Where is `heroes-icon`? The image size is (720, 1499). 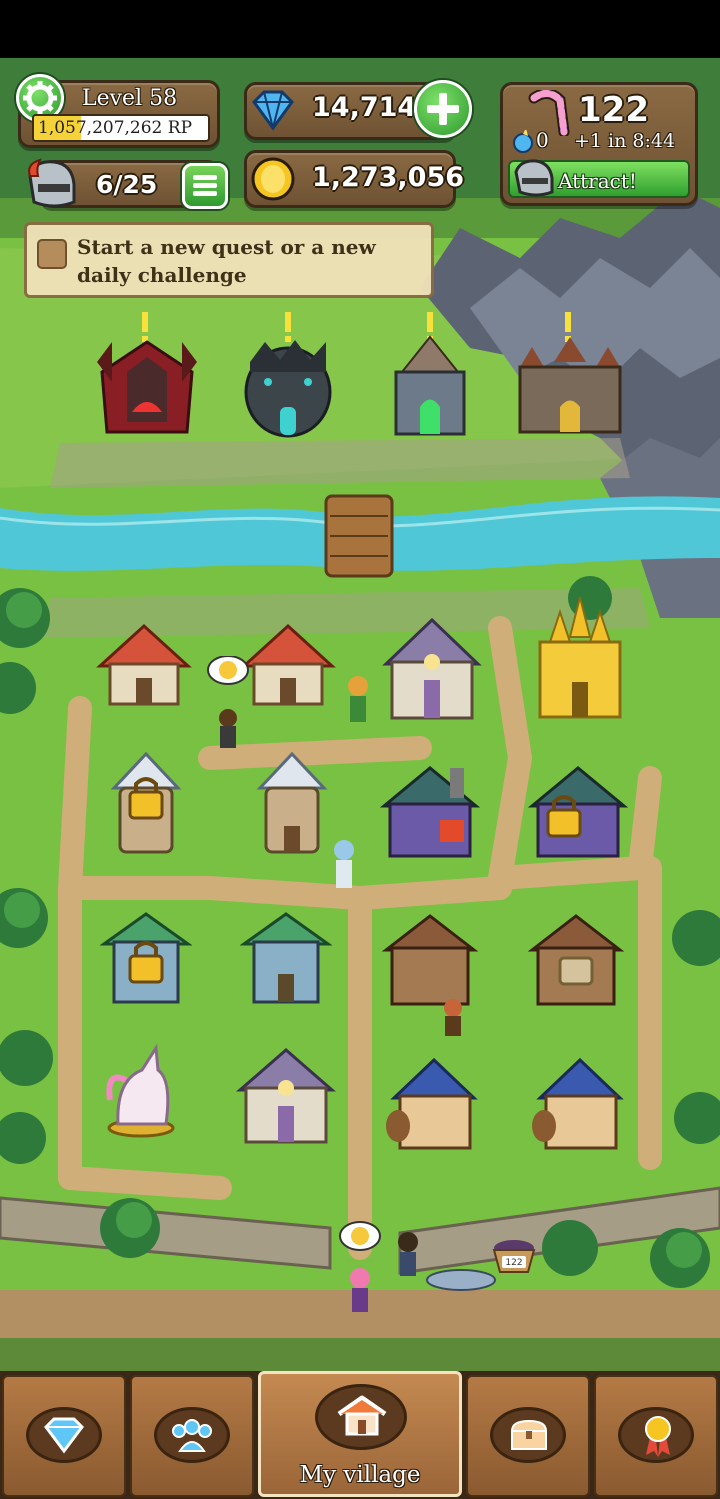
heroes-icon is located at coordinates (192, 1435).